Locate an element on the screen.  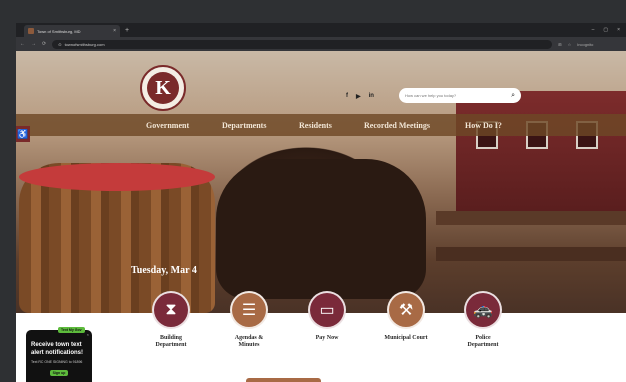
url-text: townofsmithsburg.com is located at coordinates (84, 44).